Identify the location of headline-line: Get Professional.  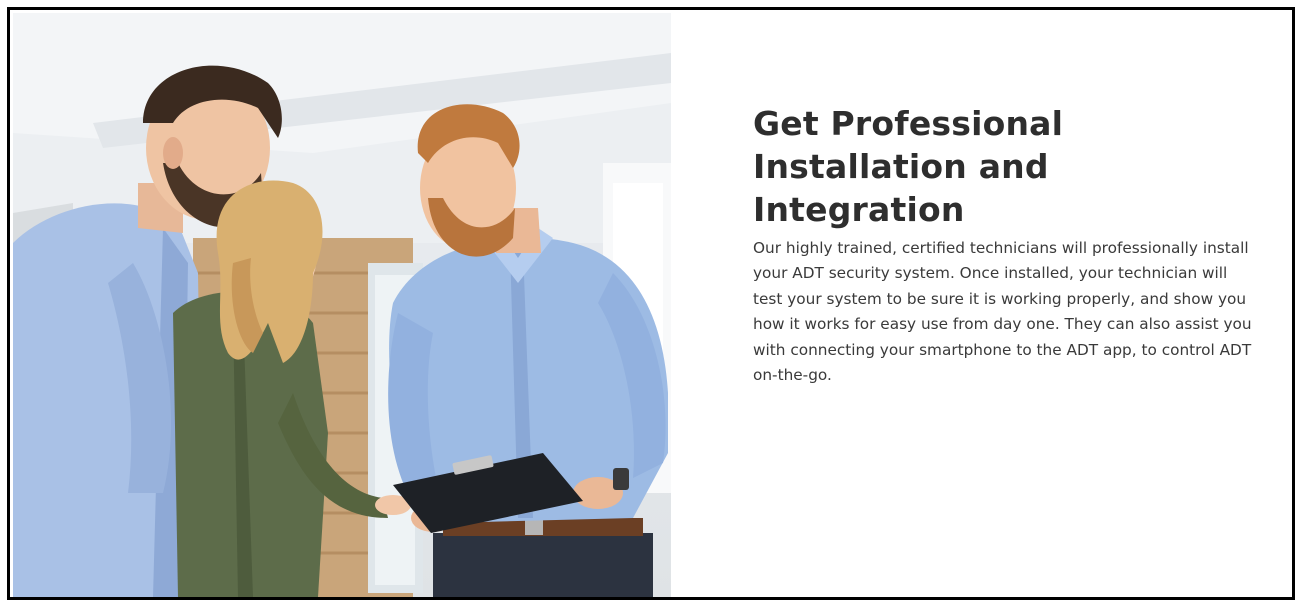
(908, 123).